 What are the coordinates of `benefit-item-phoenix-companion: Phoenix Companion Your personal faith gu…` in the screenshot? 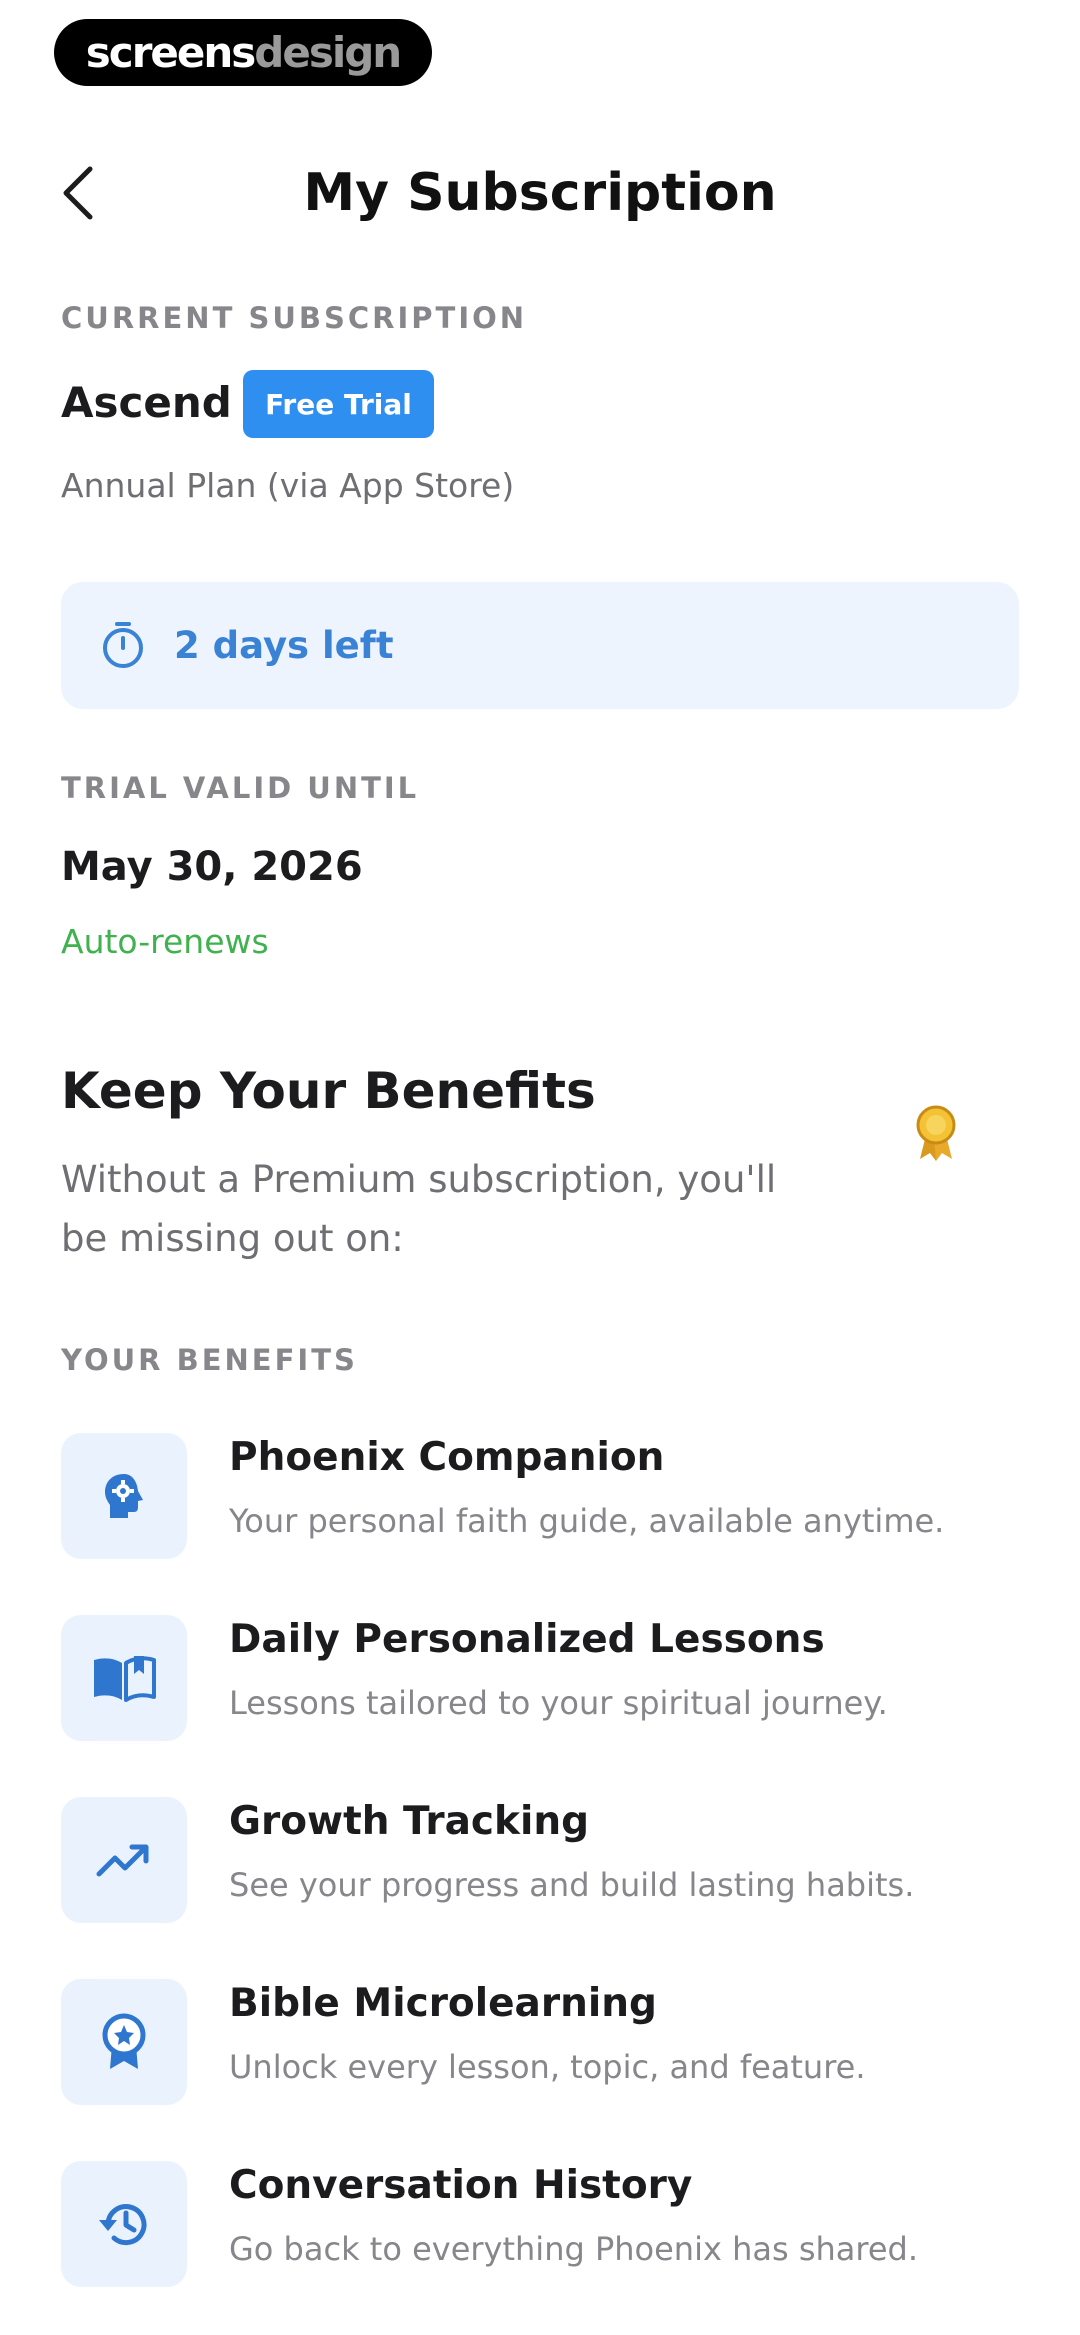 It's located at (541, 1496).